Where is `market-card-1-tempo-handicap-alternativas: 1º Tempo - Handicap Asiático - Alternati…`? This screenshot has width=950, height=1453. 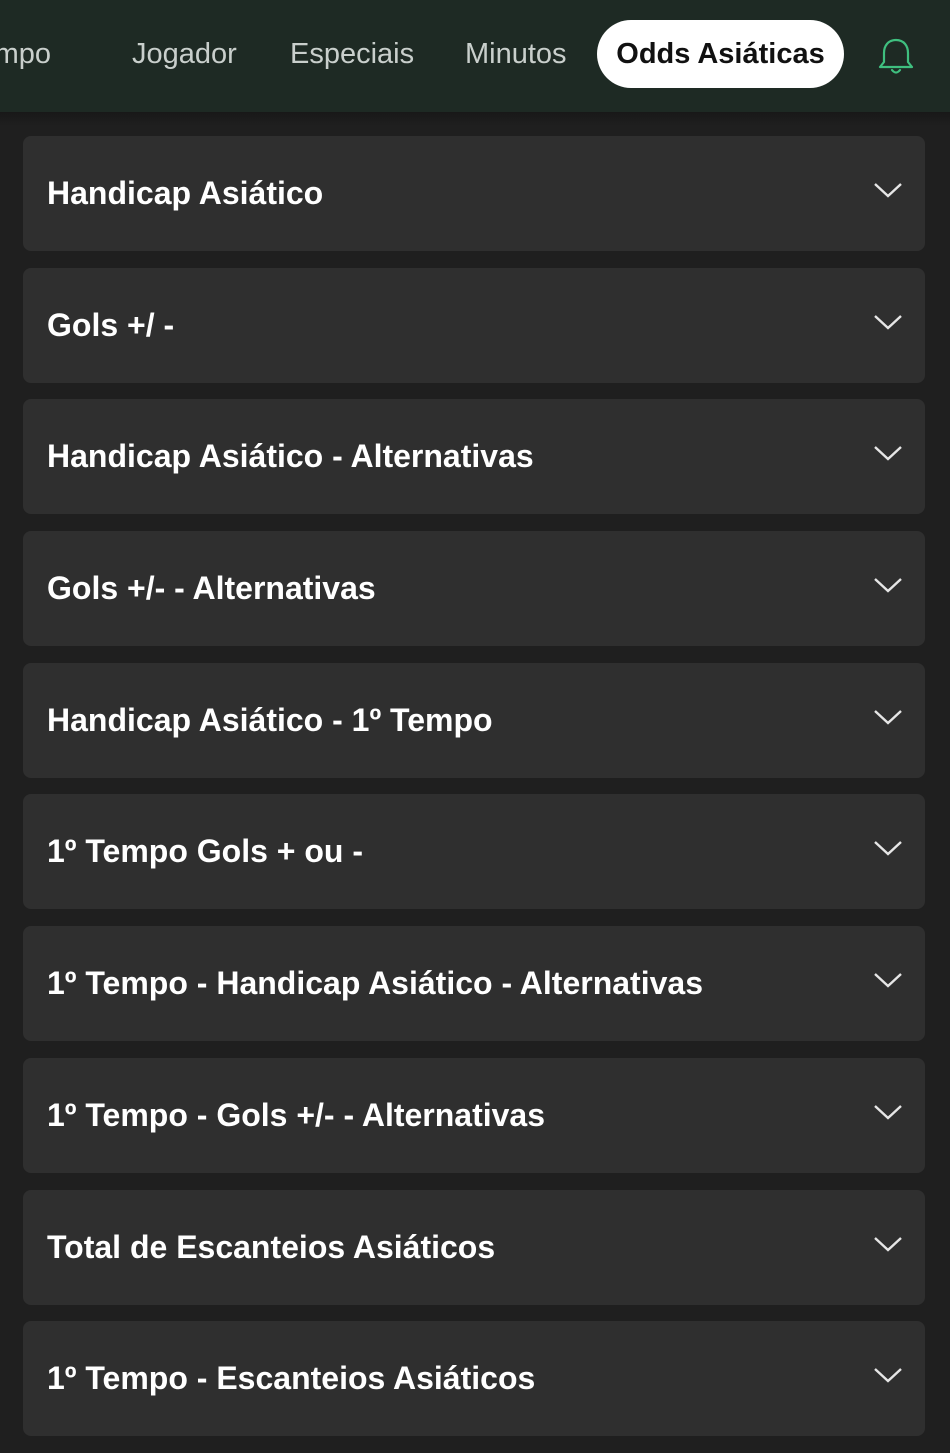
market-card-1-tempo-handicap-alternativas: 1º Tempo - Handicap Asiático - Alternati… is located at coordinates (474, 984).